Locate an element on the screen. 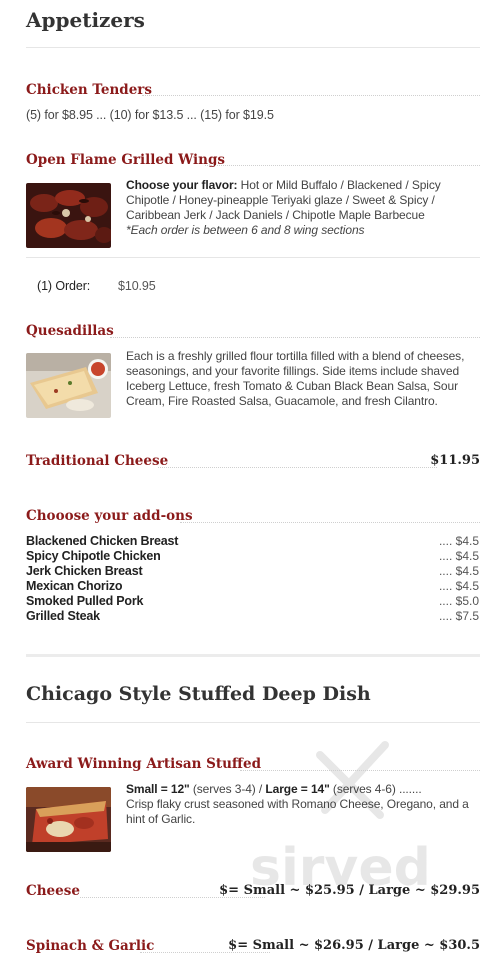  addon-name: Jerk Chicken Breast is located at coordinates (84, 571).